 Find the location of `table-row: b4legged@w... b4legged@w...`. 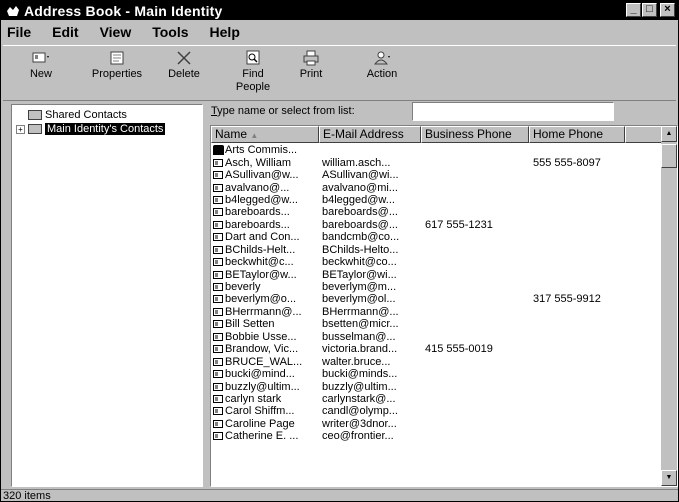

table-row: b4legged@w... b4legged@w... is located at coordinates (436, 200).